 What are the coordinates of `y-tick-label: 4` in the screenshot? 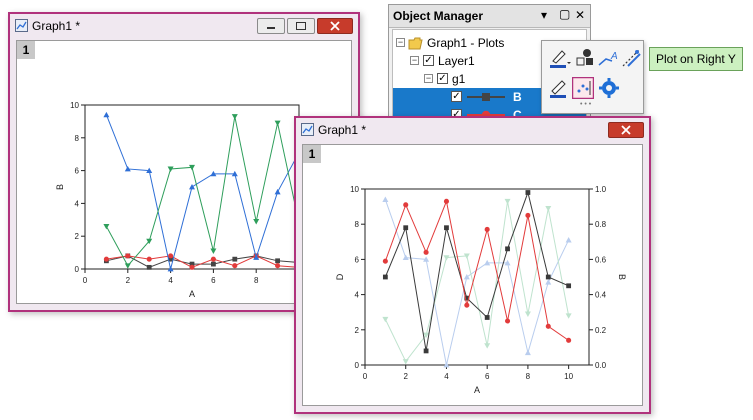 It's located at (77, 203).